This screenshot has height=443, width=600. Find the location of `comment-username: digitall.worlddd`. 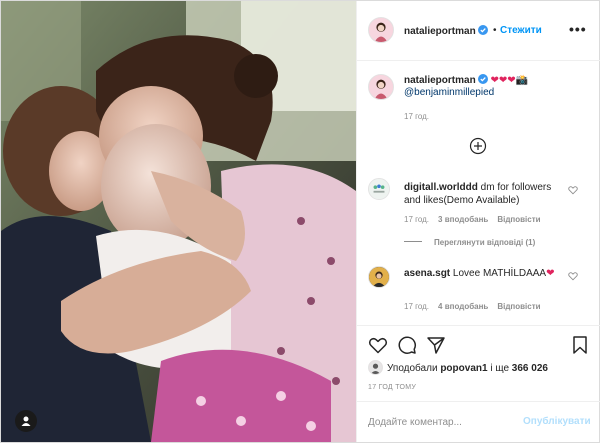

comment-username: digitall.worlddd is located at coordinates (441, 187).